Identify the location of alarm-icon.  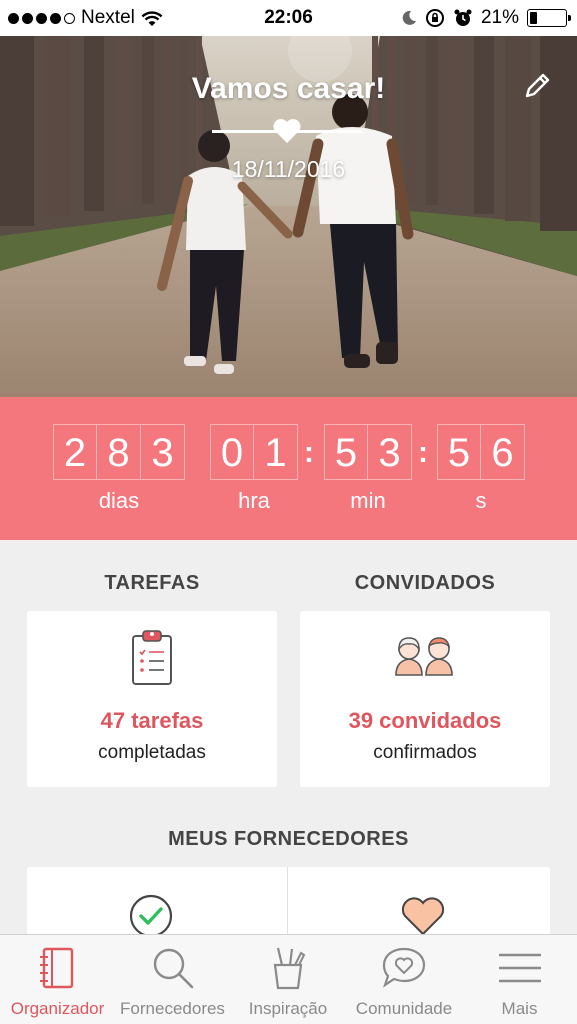
(463, 17).